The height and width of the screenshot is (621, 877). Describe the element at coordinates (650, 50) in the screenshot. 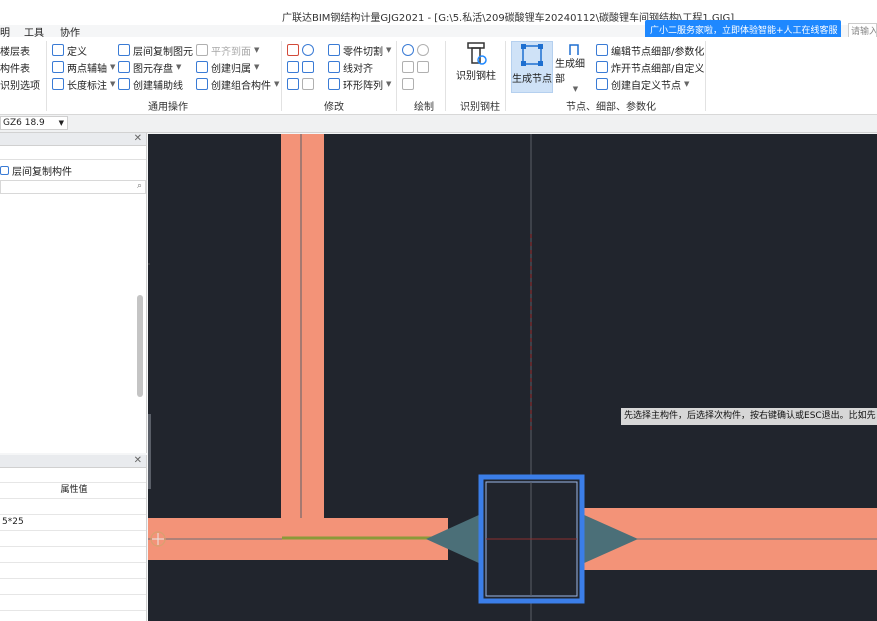

I see `edit-node-detail-button: 编辑节点细部/参数化` at that location.